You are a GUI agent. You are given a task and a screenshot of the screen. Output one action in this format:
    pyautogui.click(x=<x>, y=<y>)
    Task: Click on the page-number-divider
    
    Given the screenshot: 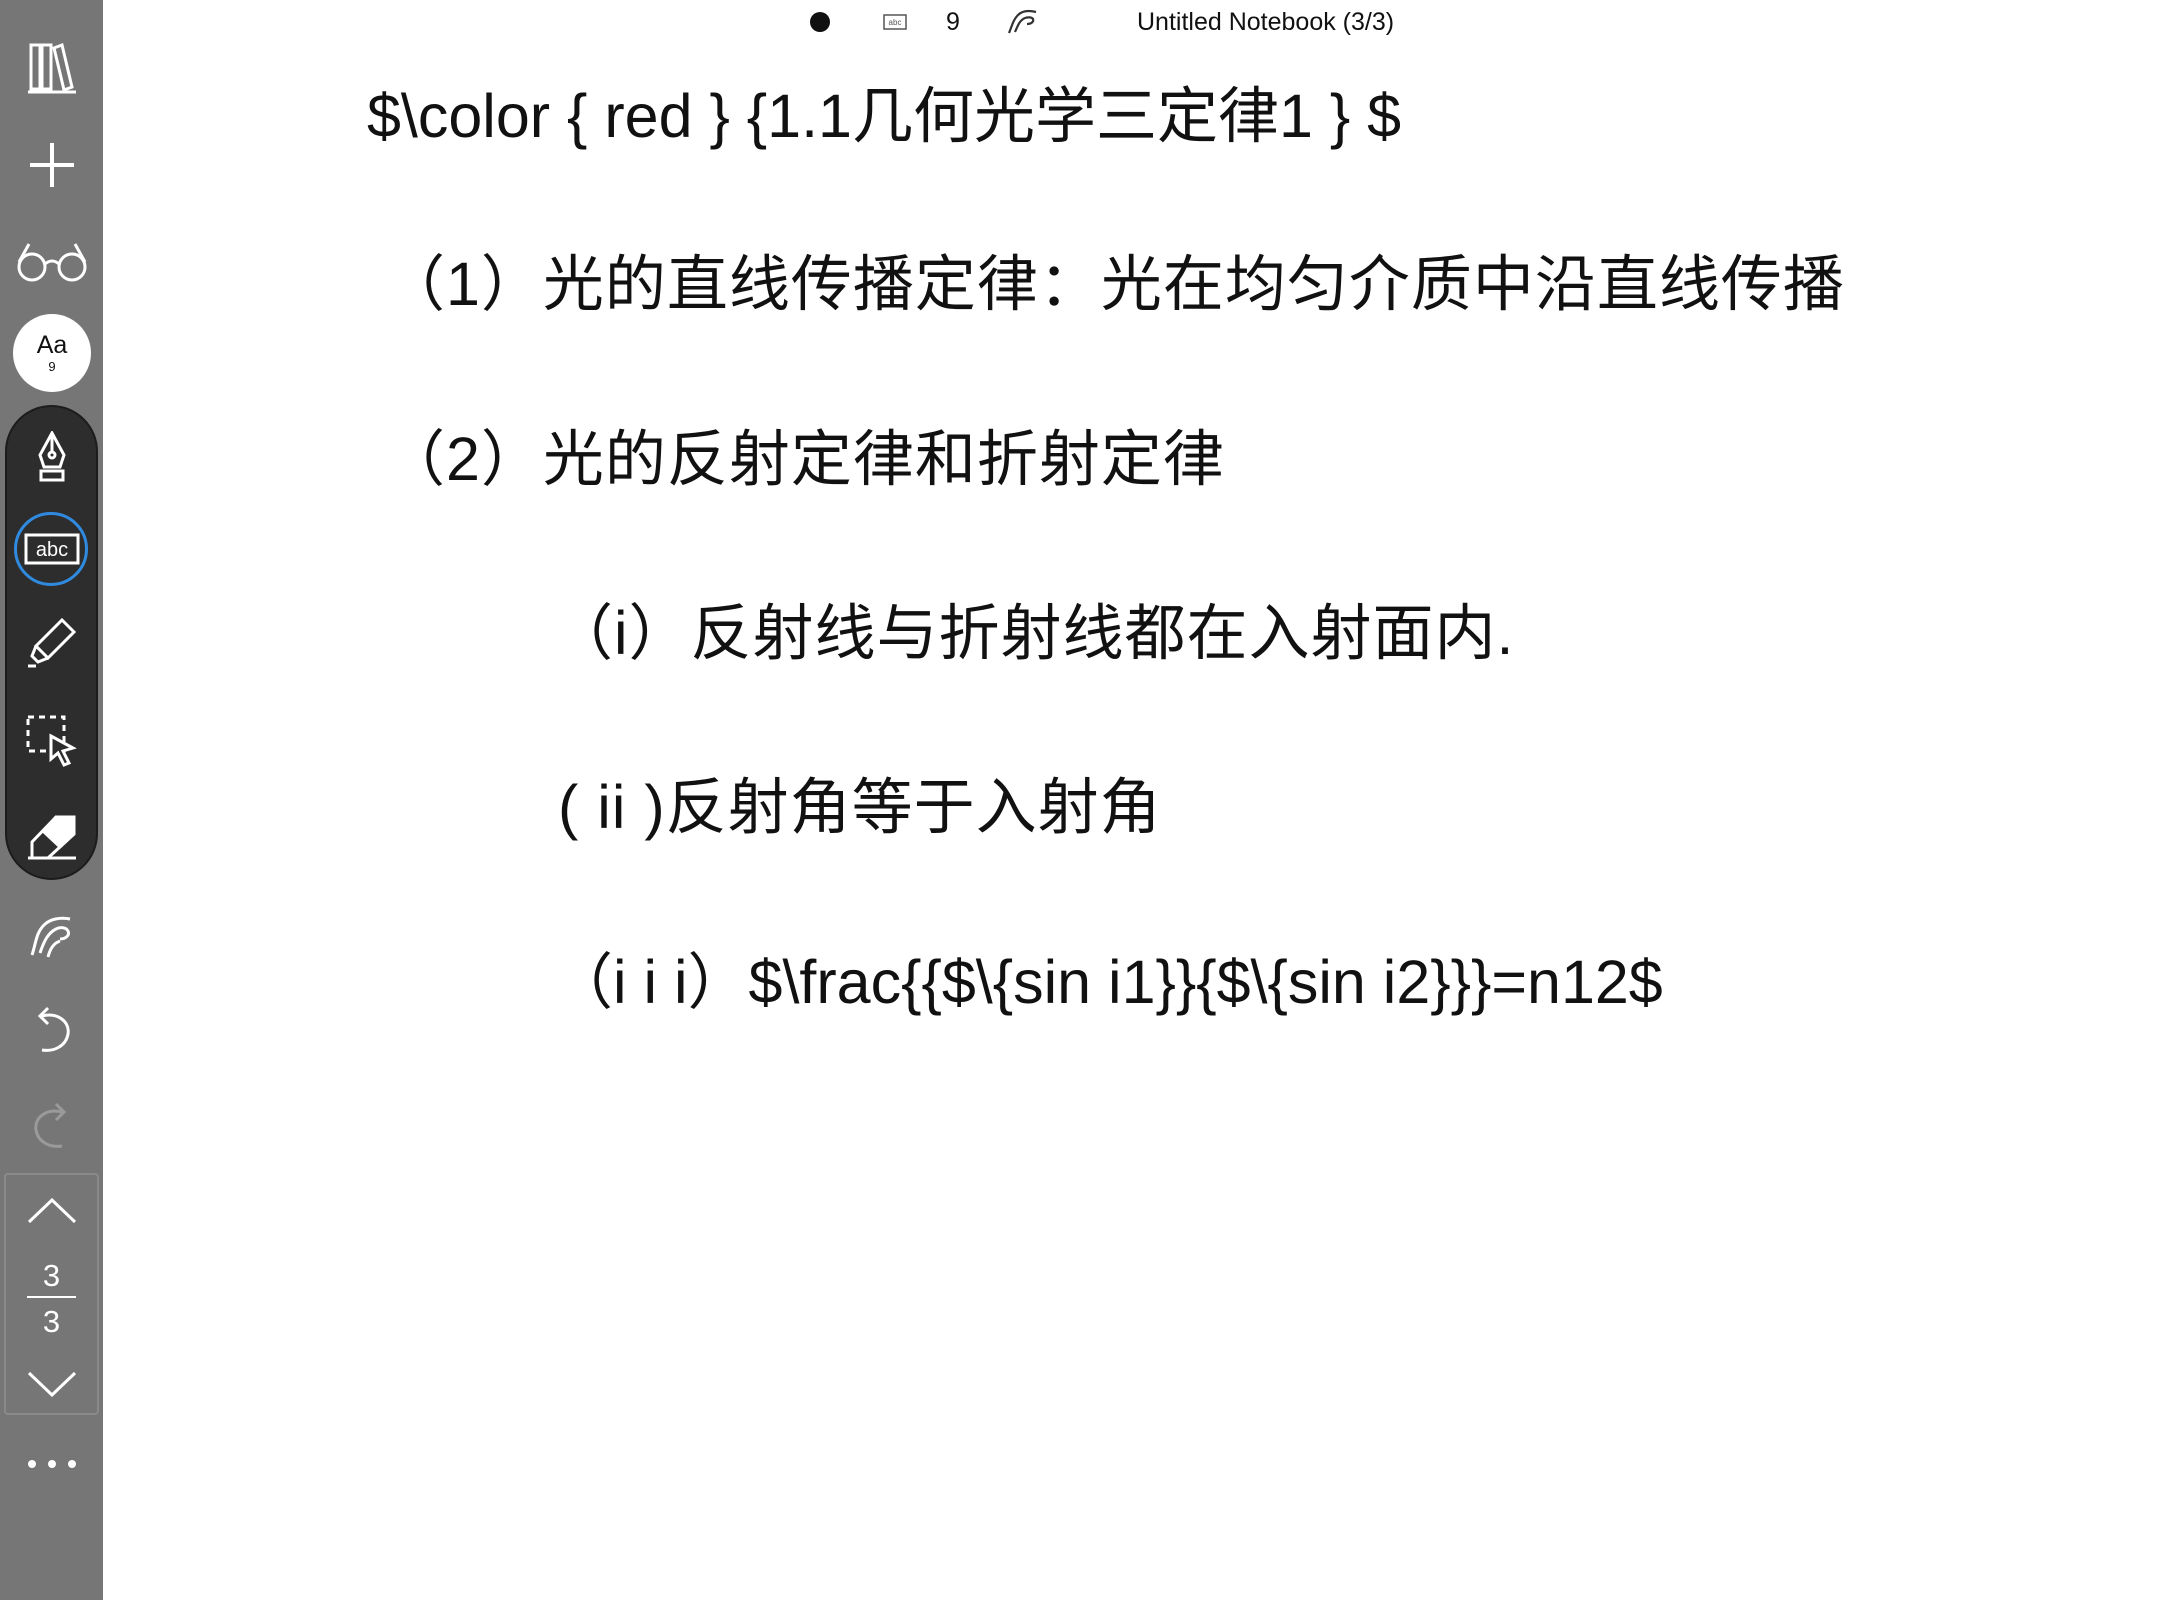 What is the action you would take?
    pyautogui.click(x=51, y=1297)
    